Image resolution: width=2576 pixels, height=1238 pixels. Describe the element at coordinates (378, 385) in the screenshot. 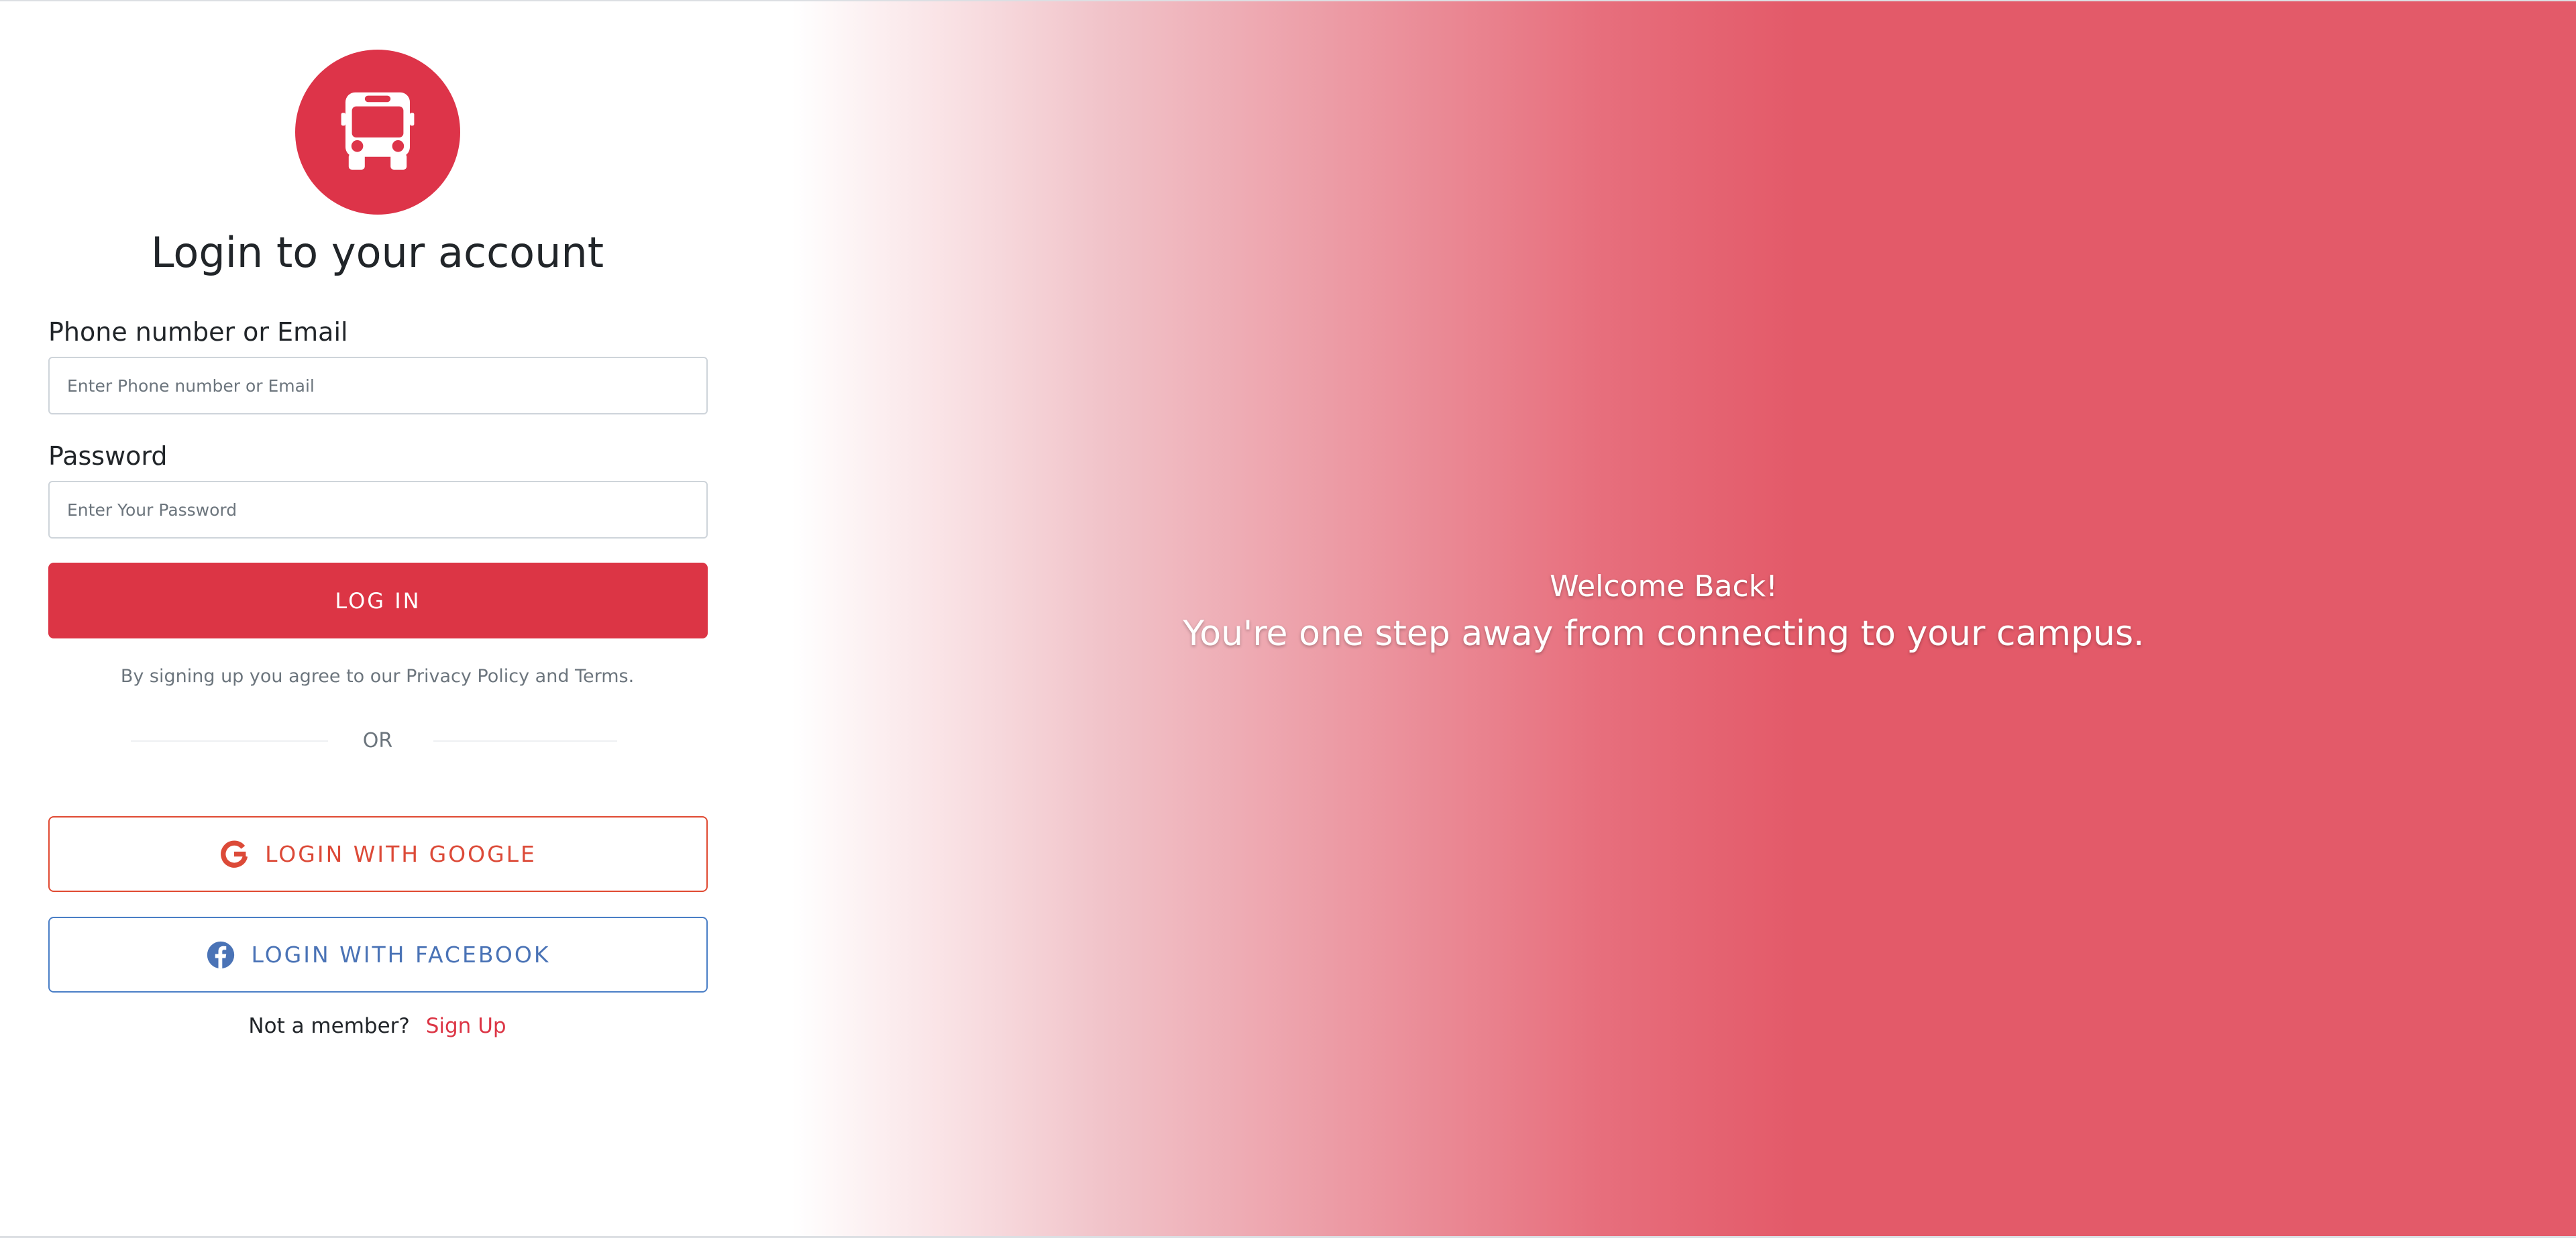

I see `phone-email-input` at that location.